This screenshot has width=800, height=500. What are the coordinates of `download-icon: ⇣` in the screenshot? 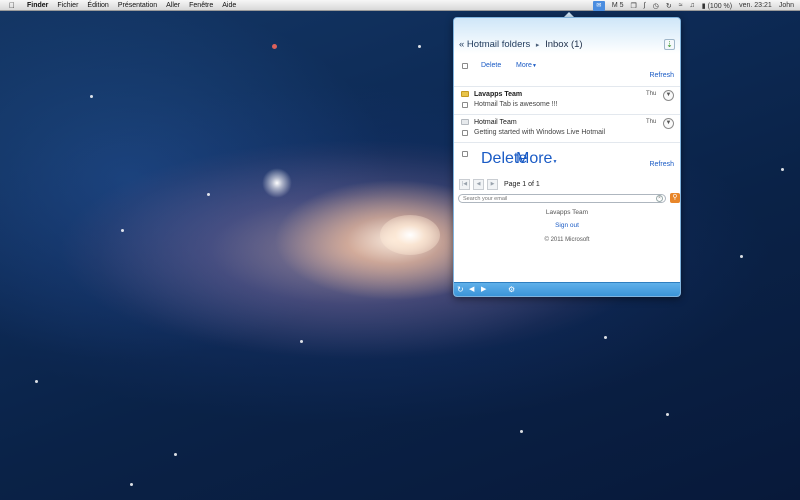 It's located at (669, 44).